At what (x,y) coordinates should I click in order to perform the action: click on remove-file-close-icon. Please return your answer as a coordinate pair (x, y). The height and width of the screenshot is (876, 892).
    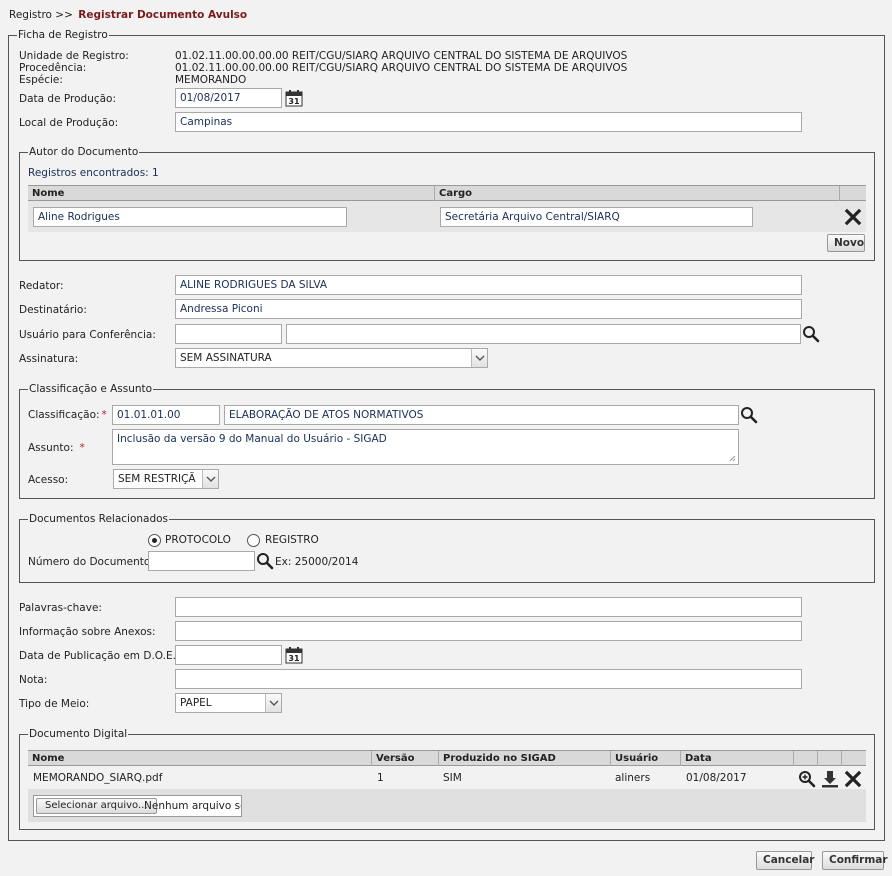
    Looking at the image, I should click on (853, 779).